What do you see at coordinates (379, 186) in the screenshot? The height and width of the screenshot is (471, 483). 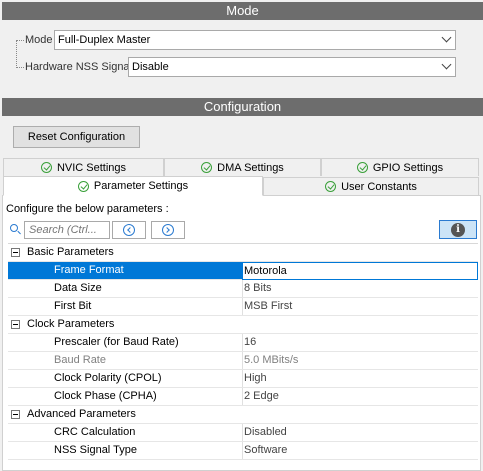 I see `tab-label: User Constants` at bounding box center [379, 186].